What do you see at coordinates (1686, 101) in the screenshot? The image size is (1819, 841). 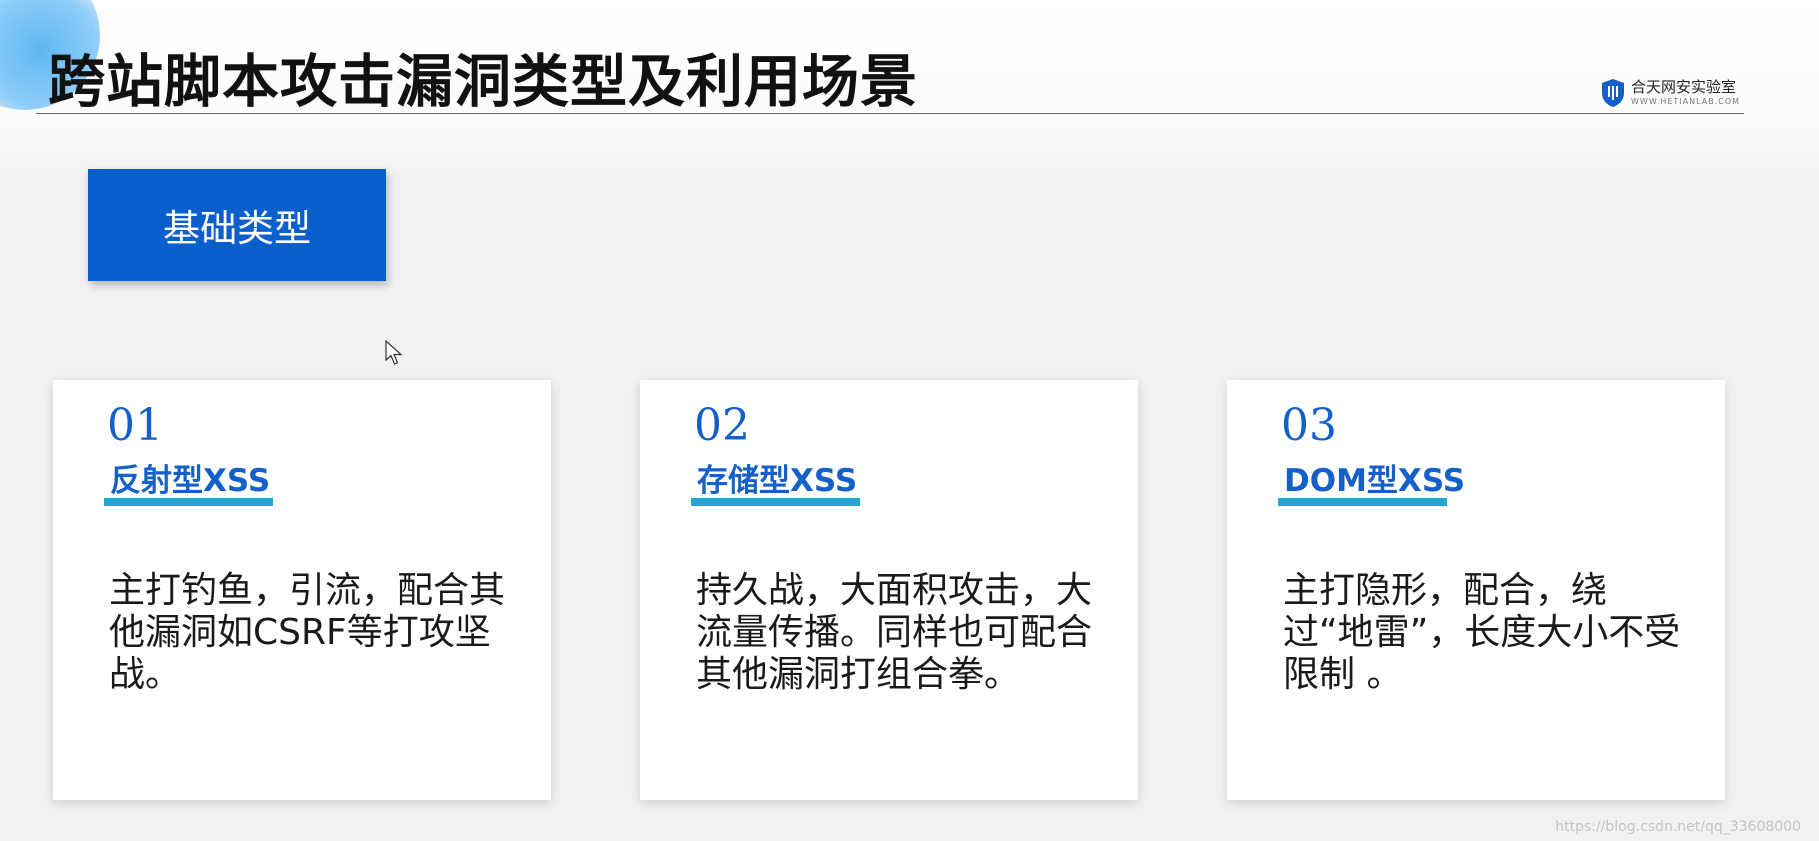 I see `logo-url: WWW.HETIANLAB.COM` at bounding box center [1686, 101].